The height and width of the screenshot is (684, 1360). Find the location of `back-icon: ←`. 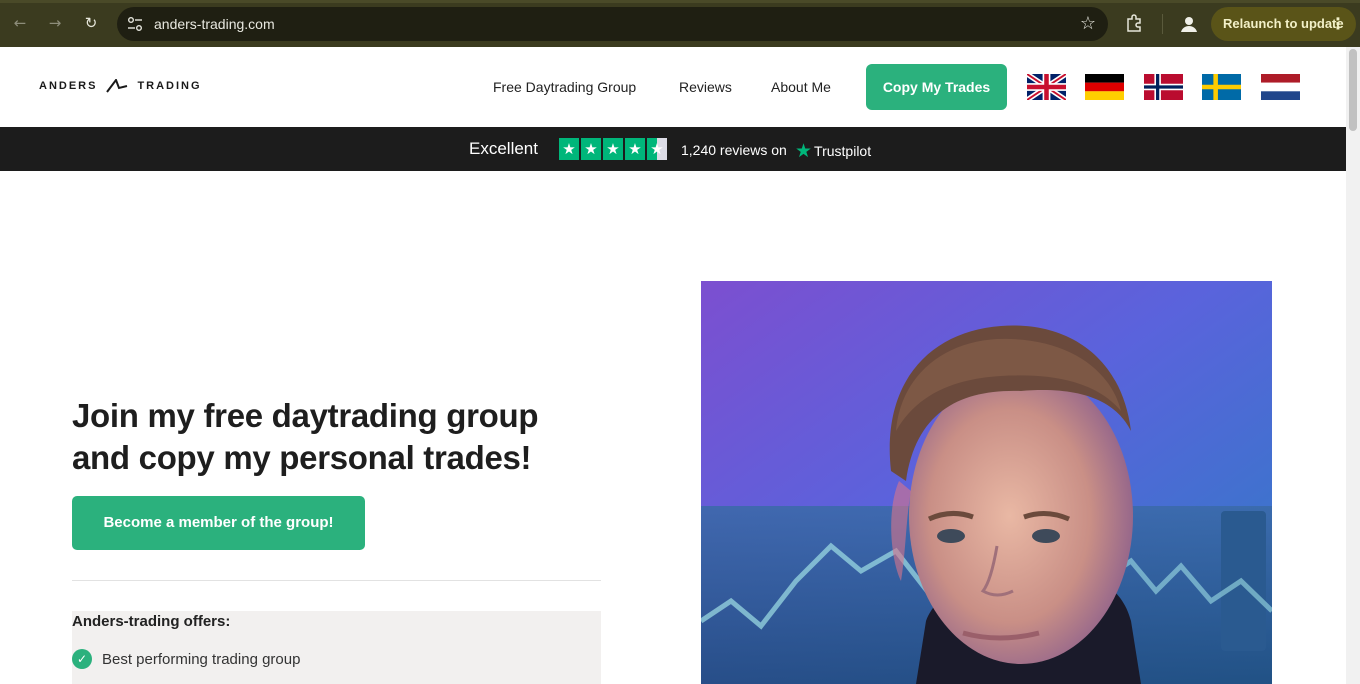

back-icon: ← is located at coordinates (20, 23).